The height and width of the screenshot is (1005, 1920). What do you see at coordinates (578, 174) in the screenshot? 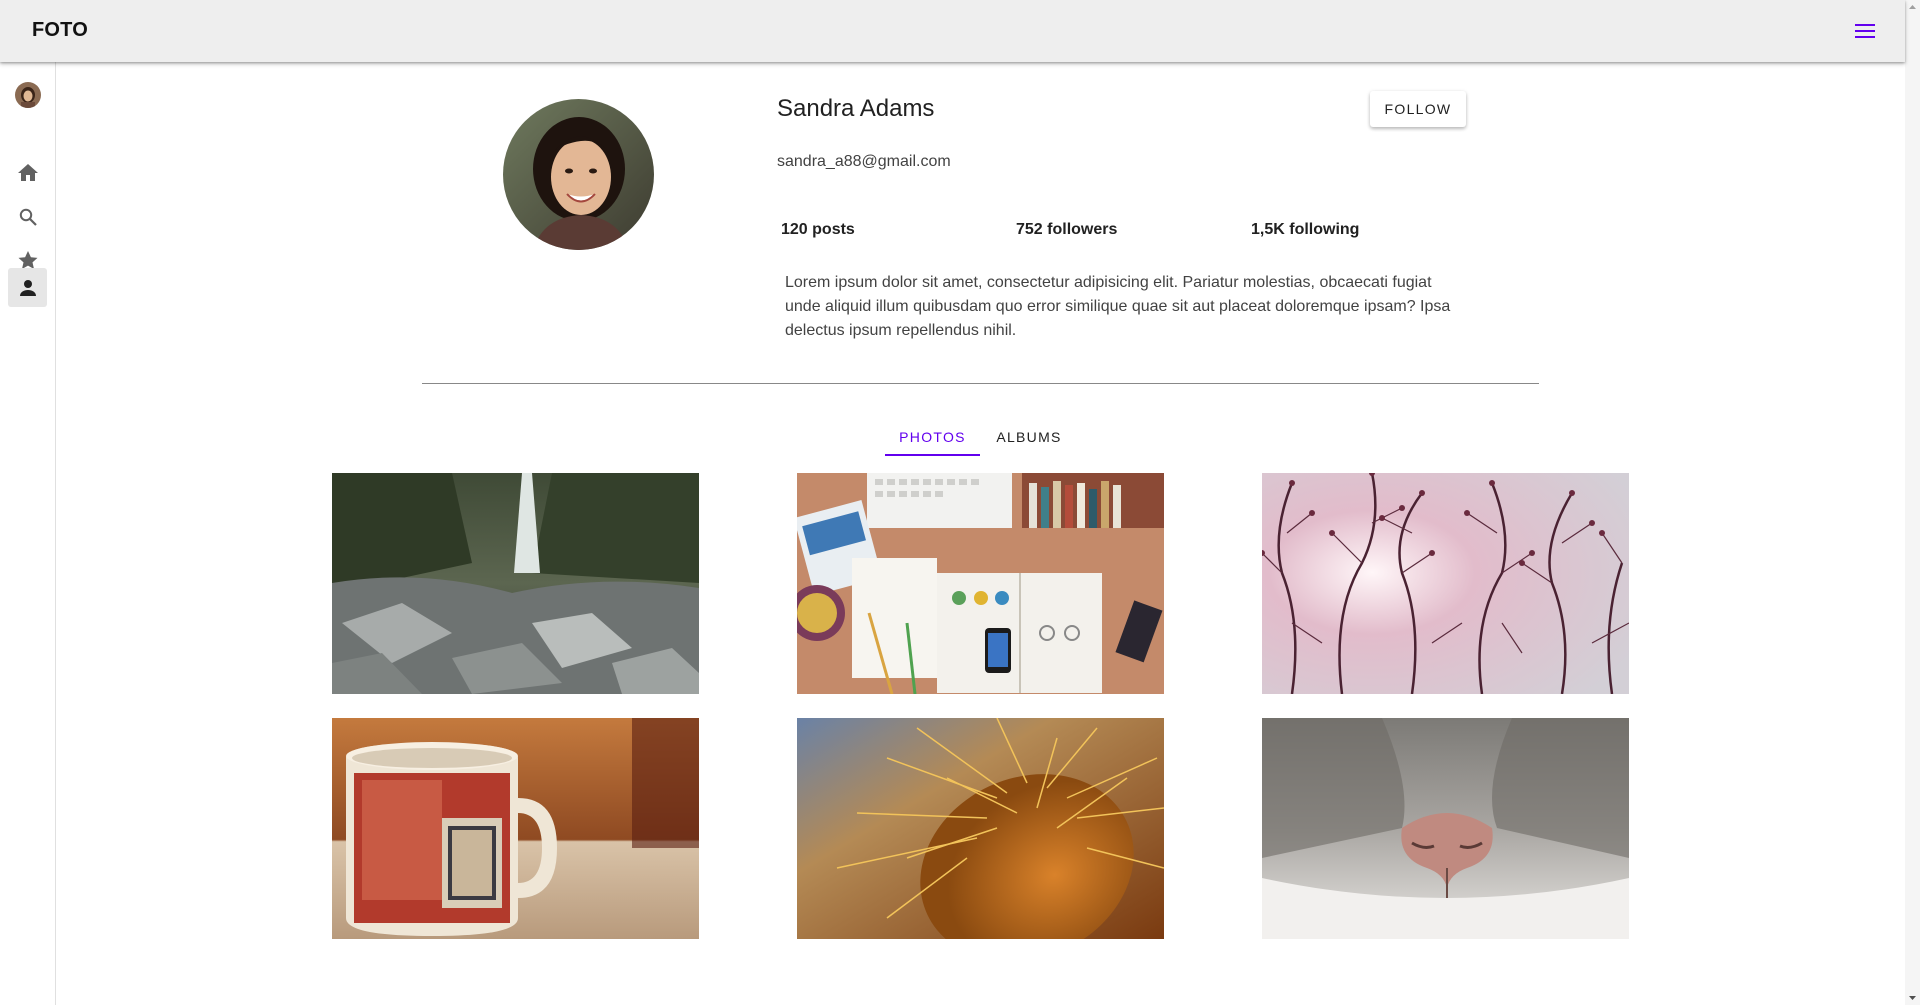
I see `profile-avatar` at bounding box center [578, 174].